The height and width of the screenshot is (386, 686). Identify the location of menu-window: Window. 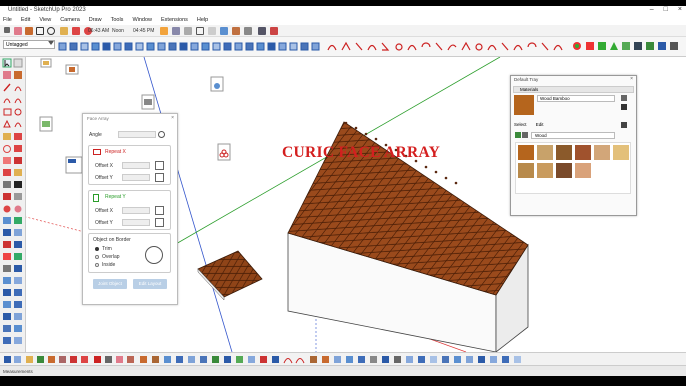
(142, 20).